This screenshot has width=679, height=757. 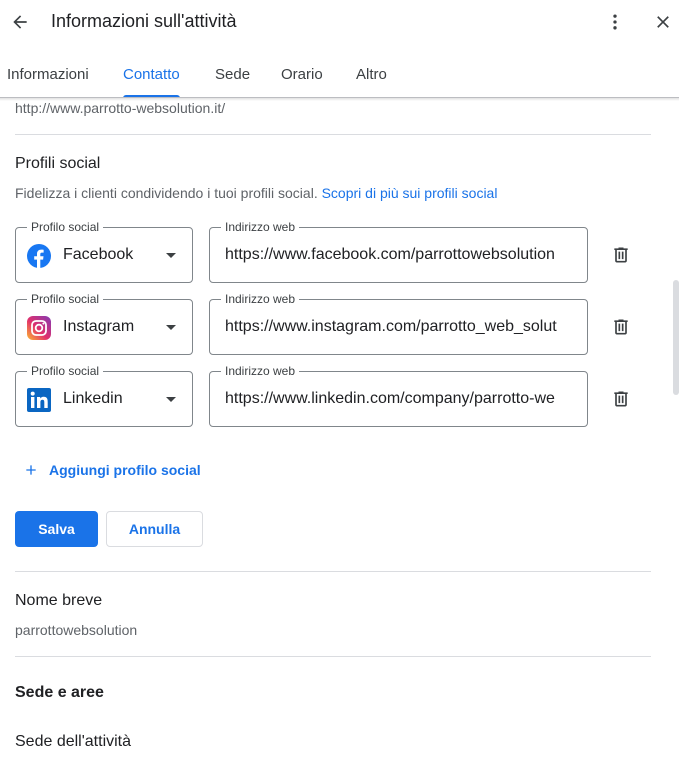 I want to click on arrow-back-icon, so click(x=20, y=22).